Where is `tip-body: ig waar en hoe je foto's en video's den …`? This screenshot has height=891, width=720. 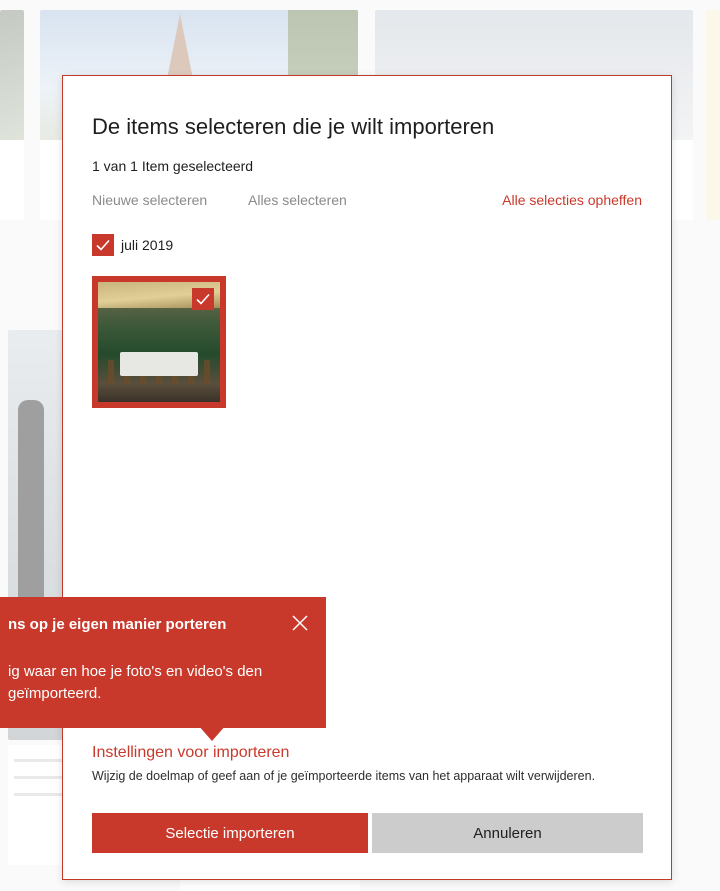 tip-body: ig waar en hoe je foto's en video's den … is located at coordinates (135, 682).